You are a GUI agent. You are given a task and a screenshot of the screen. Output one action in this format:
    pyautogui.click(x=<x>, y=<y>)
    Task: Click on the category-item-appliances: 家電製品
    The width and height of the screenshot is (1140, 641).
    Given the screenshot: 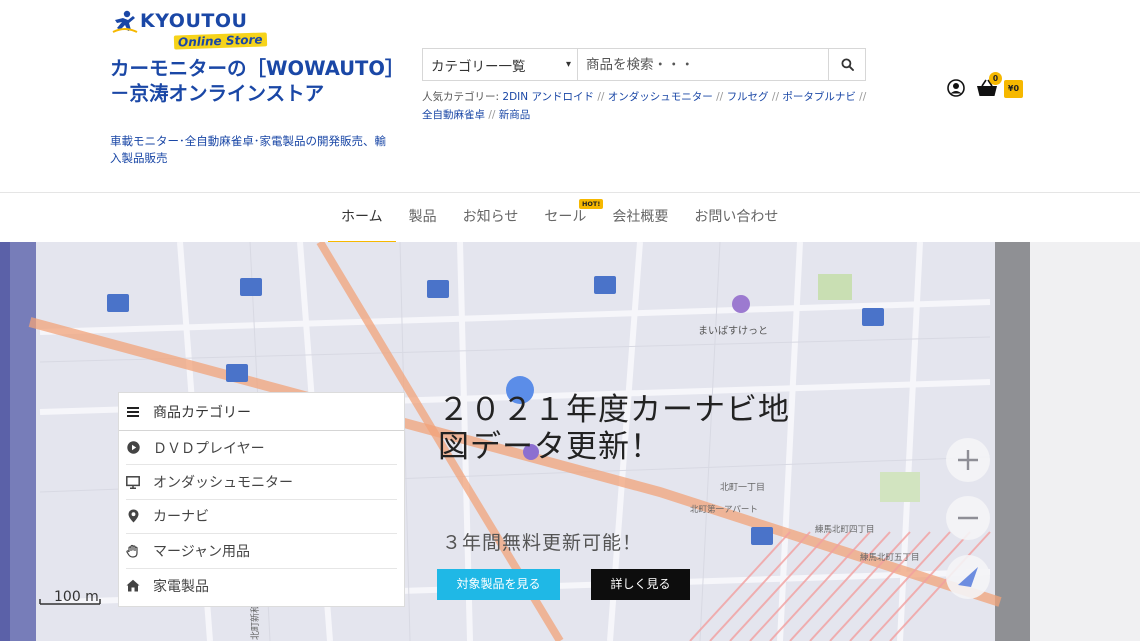 What is the action you would take?
    pyautogui.click(x=261, y=586)
    